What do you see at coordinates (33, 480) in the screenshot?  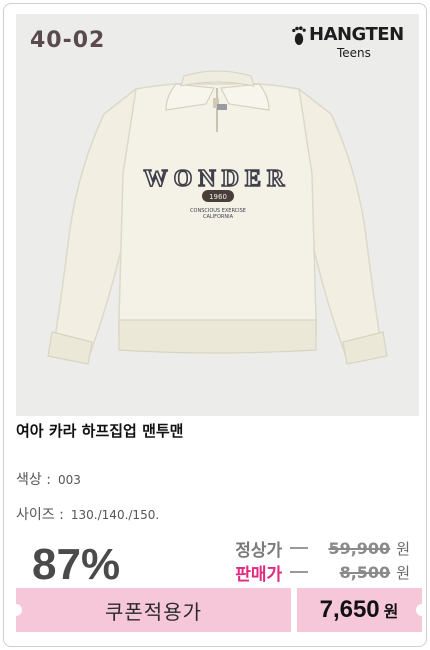 I see `color-label: 색상 :` at bounding box center [33, 480].